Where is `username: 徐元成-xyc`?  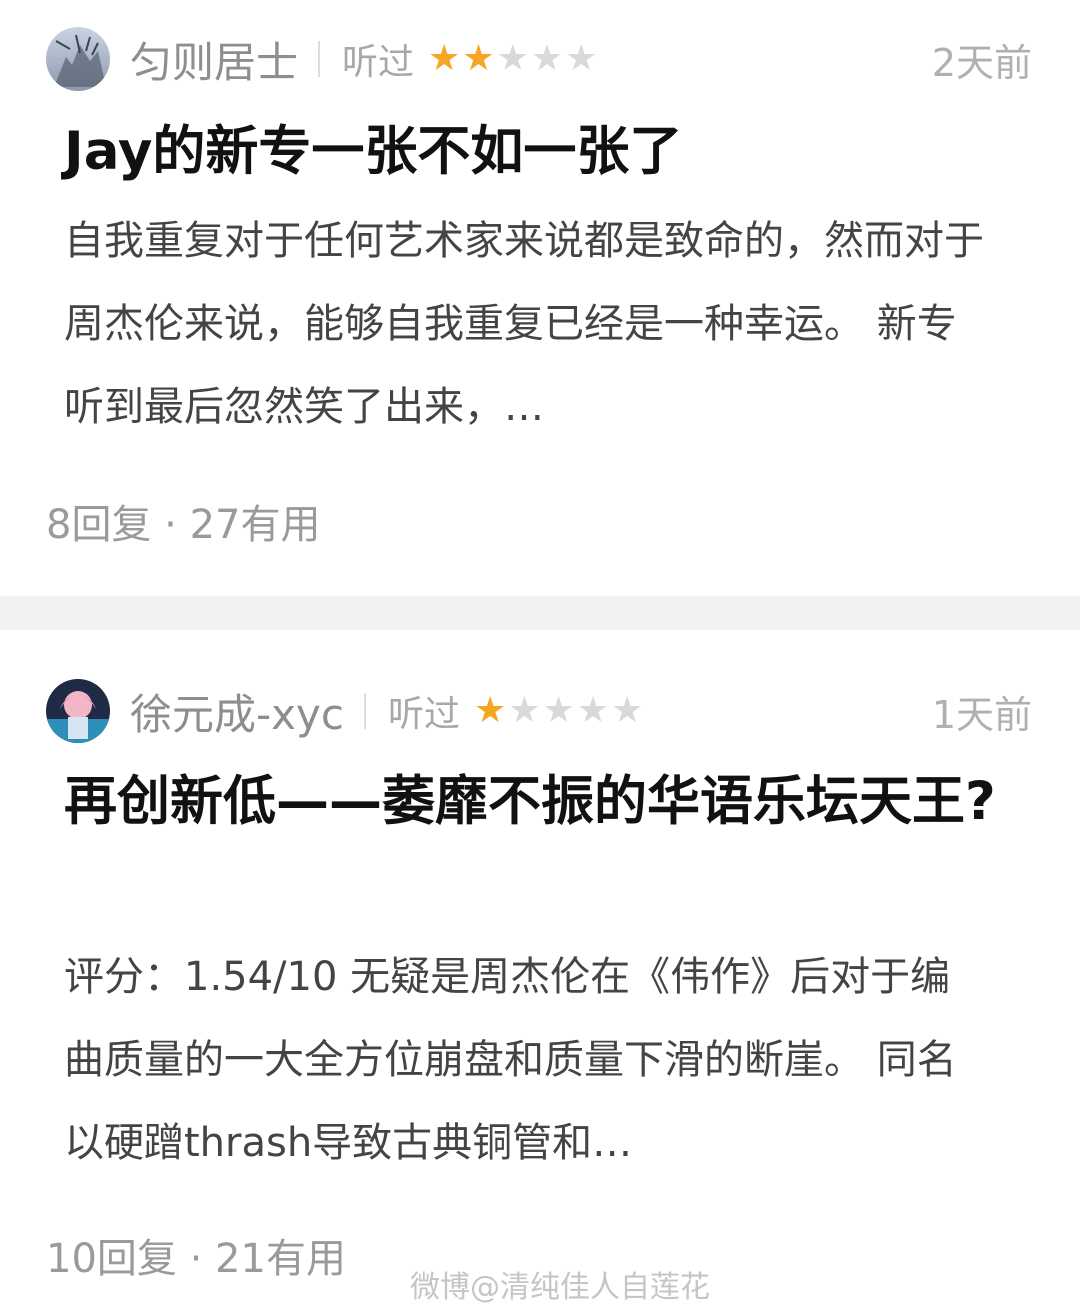
username: 徐元成-xyc is located at coordinates (237, 711).